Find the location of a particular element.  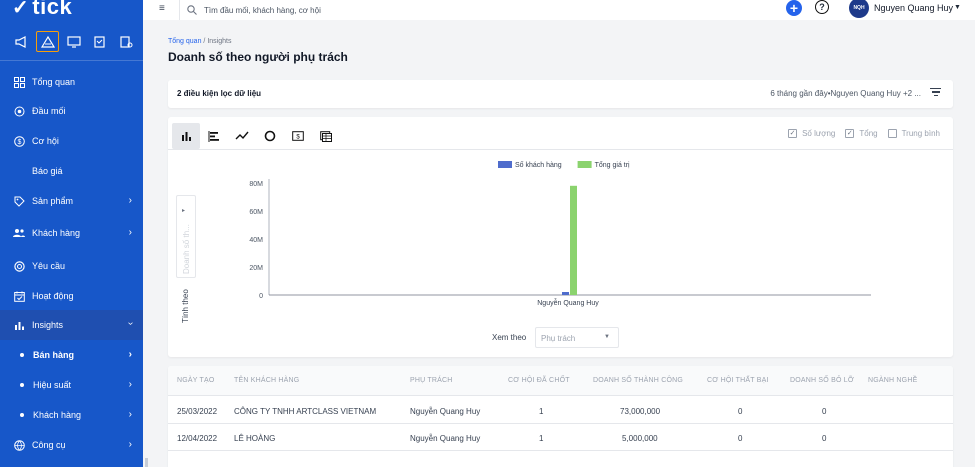

cell-customer: CÔNG TY TNHH ARTCLASS VIETNAM is located at coordinates (305, 411).